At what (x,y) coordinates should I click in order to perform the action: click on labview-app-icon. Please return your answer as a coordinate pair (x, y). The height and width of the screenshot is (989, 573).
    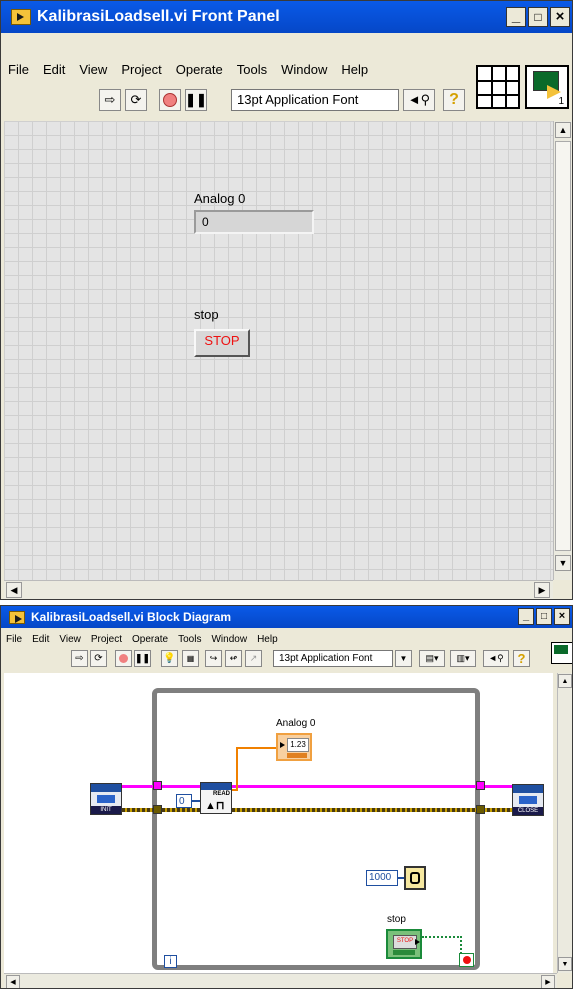
    Looking at the image, I should click on (21, 17).